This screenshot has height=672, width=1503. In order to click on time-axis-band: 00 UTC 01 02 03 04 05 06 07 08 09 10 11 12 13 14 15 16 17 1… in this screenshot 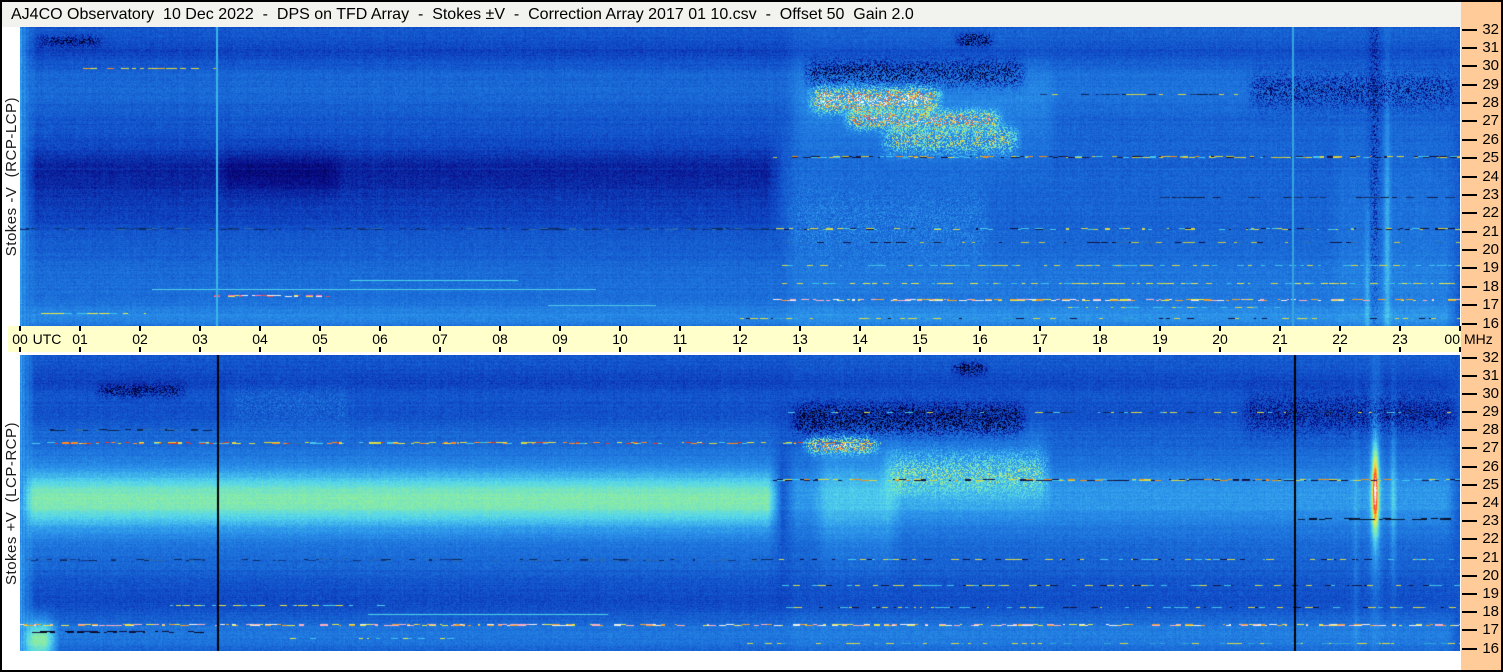, I will do `click(734, 339)`.